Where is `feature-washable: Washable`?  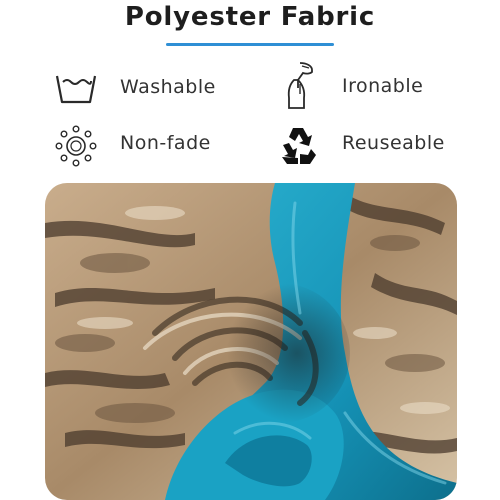
feature-washable: Washable is located at coordinates (144, 88).